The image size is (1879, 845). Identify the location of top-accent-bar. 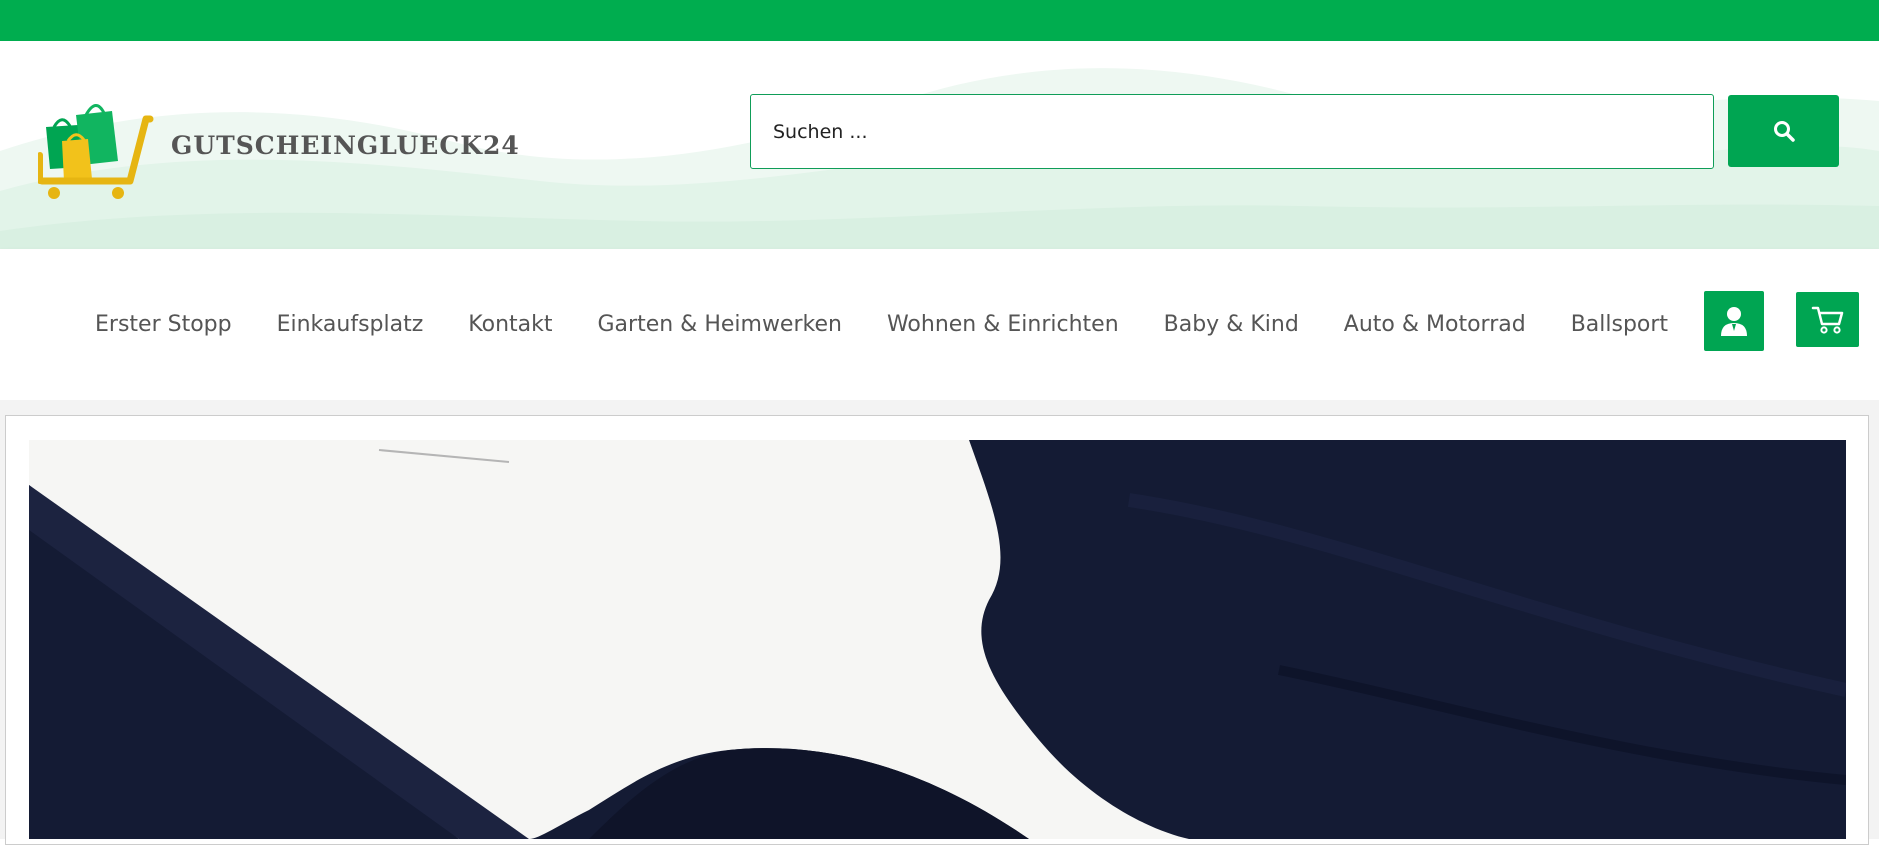
(939, 20).